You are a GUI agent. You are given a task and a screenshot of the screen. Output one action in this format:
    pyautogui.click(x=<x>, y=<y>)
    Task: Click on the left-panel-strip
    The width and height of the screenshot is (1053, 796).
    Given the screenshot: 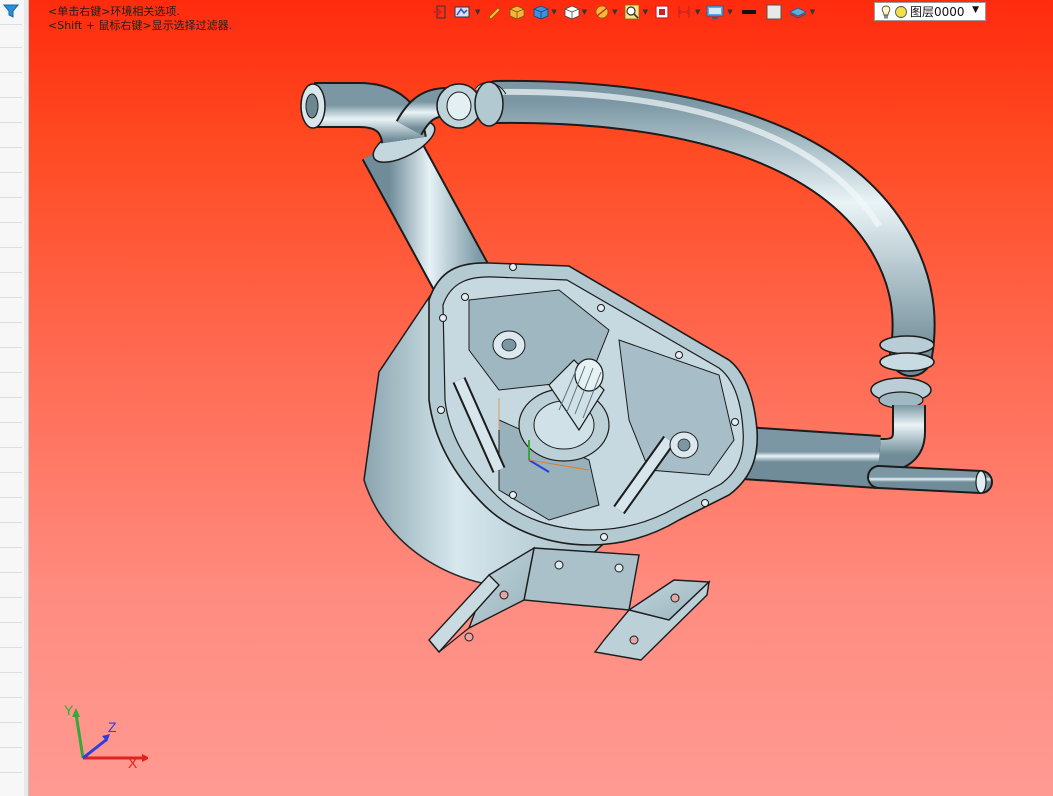 What is the action you would take?
    pyautogui.click(x=12, y=398)
    